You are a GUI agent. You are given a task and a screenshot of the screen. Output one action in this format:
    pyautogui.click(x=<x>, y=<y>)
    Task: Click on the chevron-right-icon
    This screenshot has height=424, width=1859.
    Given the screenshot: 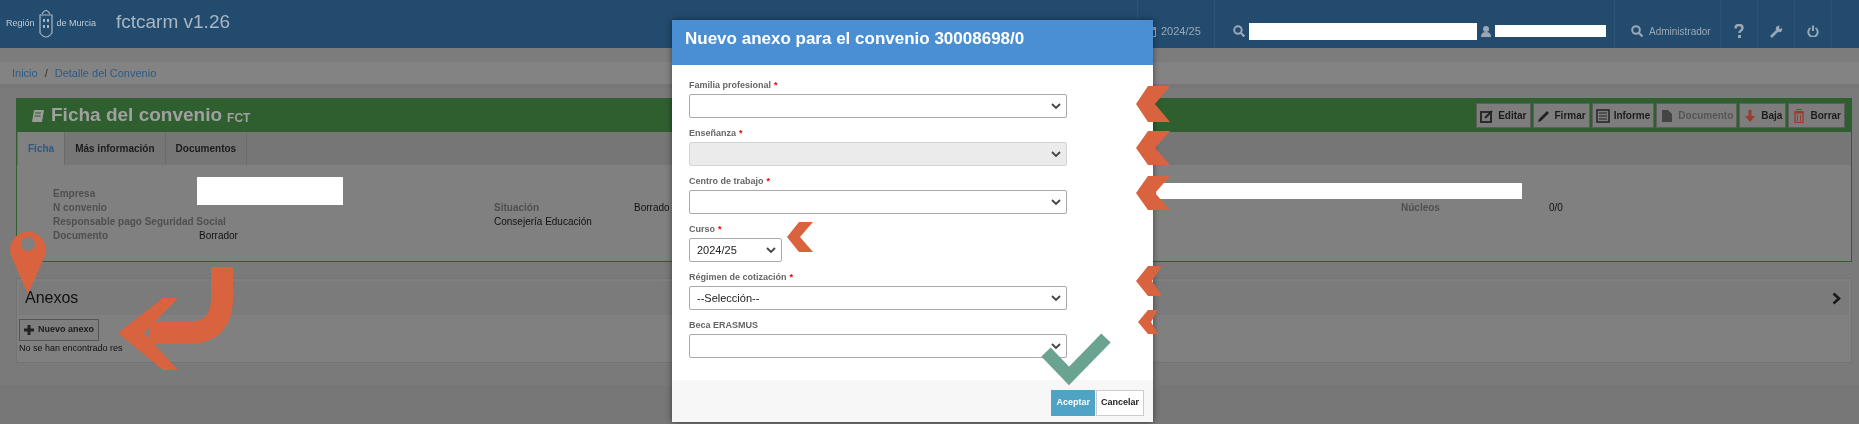 What is the action you would take?
    pyautogui.click(x=1836, y=298)
    